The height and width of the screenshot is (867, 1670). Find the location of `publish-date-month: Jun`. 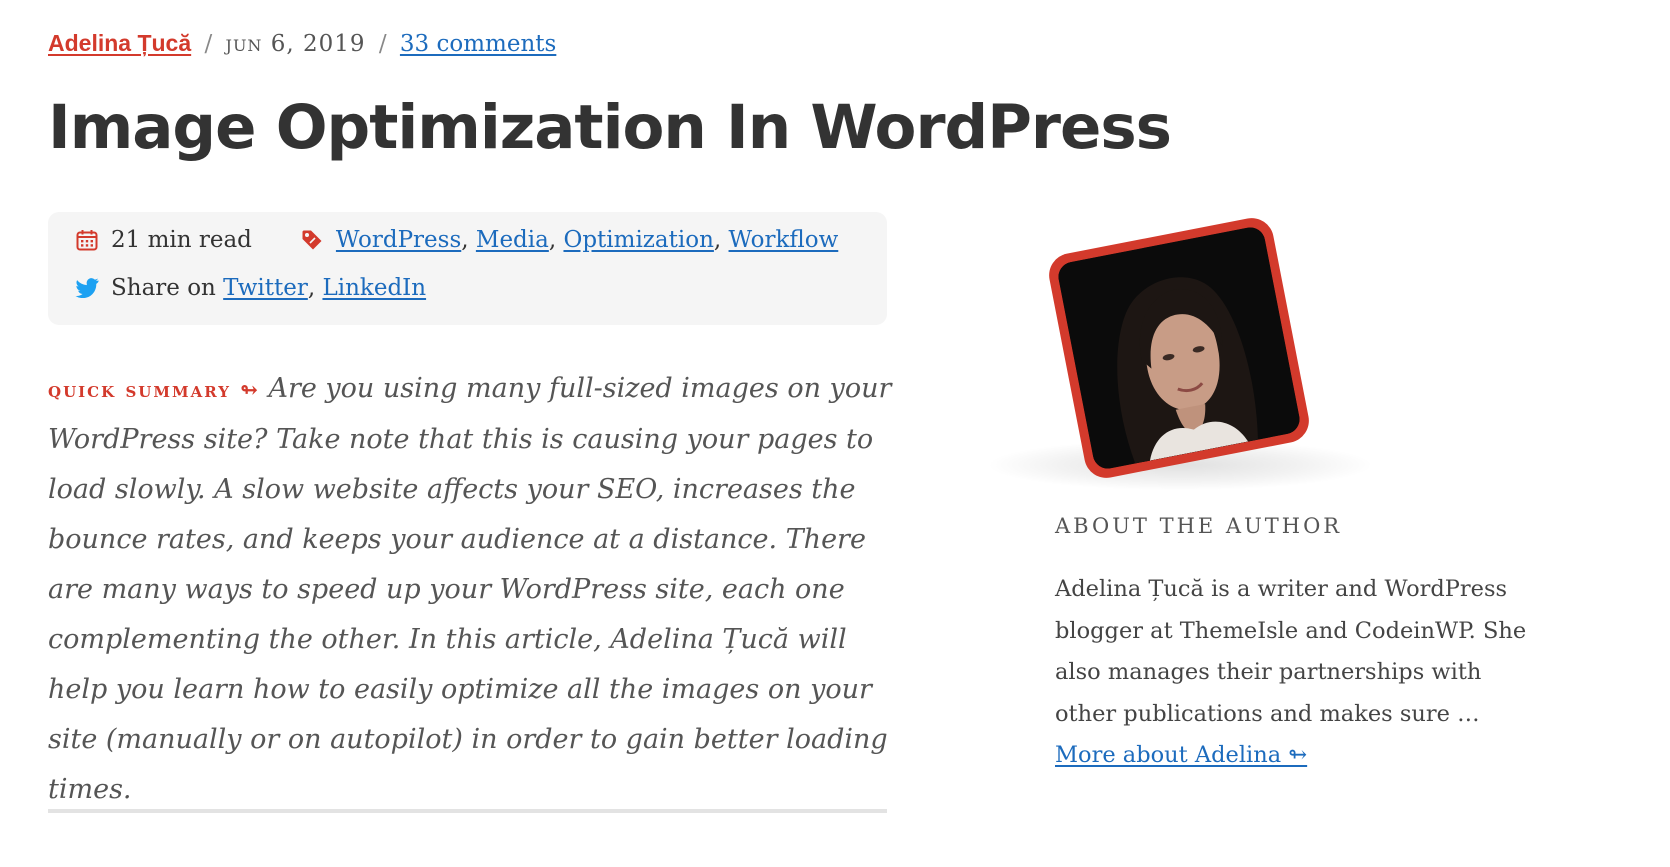

publish-date-month: Jun is located at coordinates (244, 44).